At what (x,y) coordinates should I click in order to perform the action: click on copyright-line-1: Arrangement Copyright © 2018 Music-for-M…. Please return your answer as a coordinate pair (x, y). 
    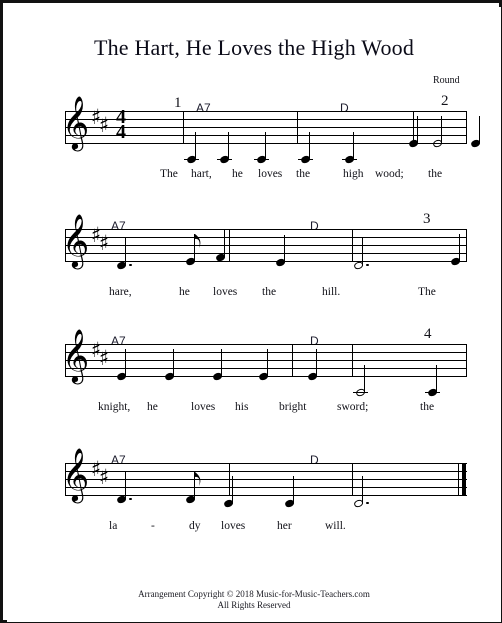
    Looking at the image, I should click on (254, 594).